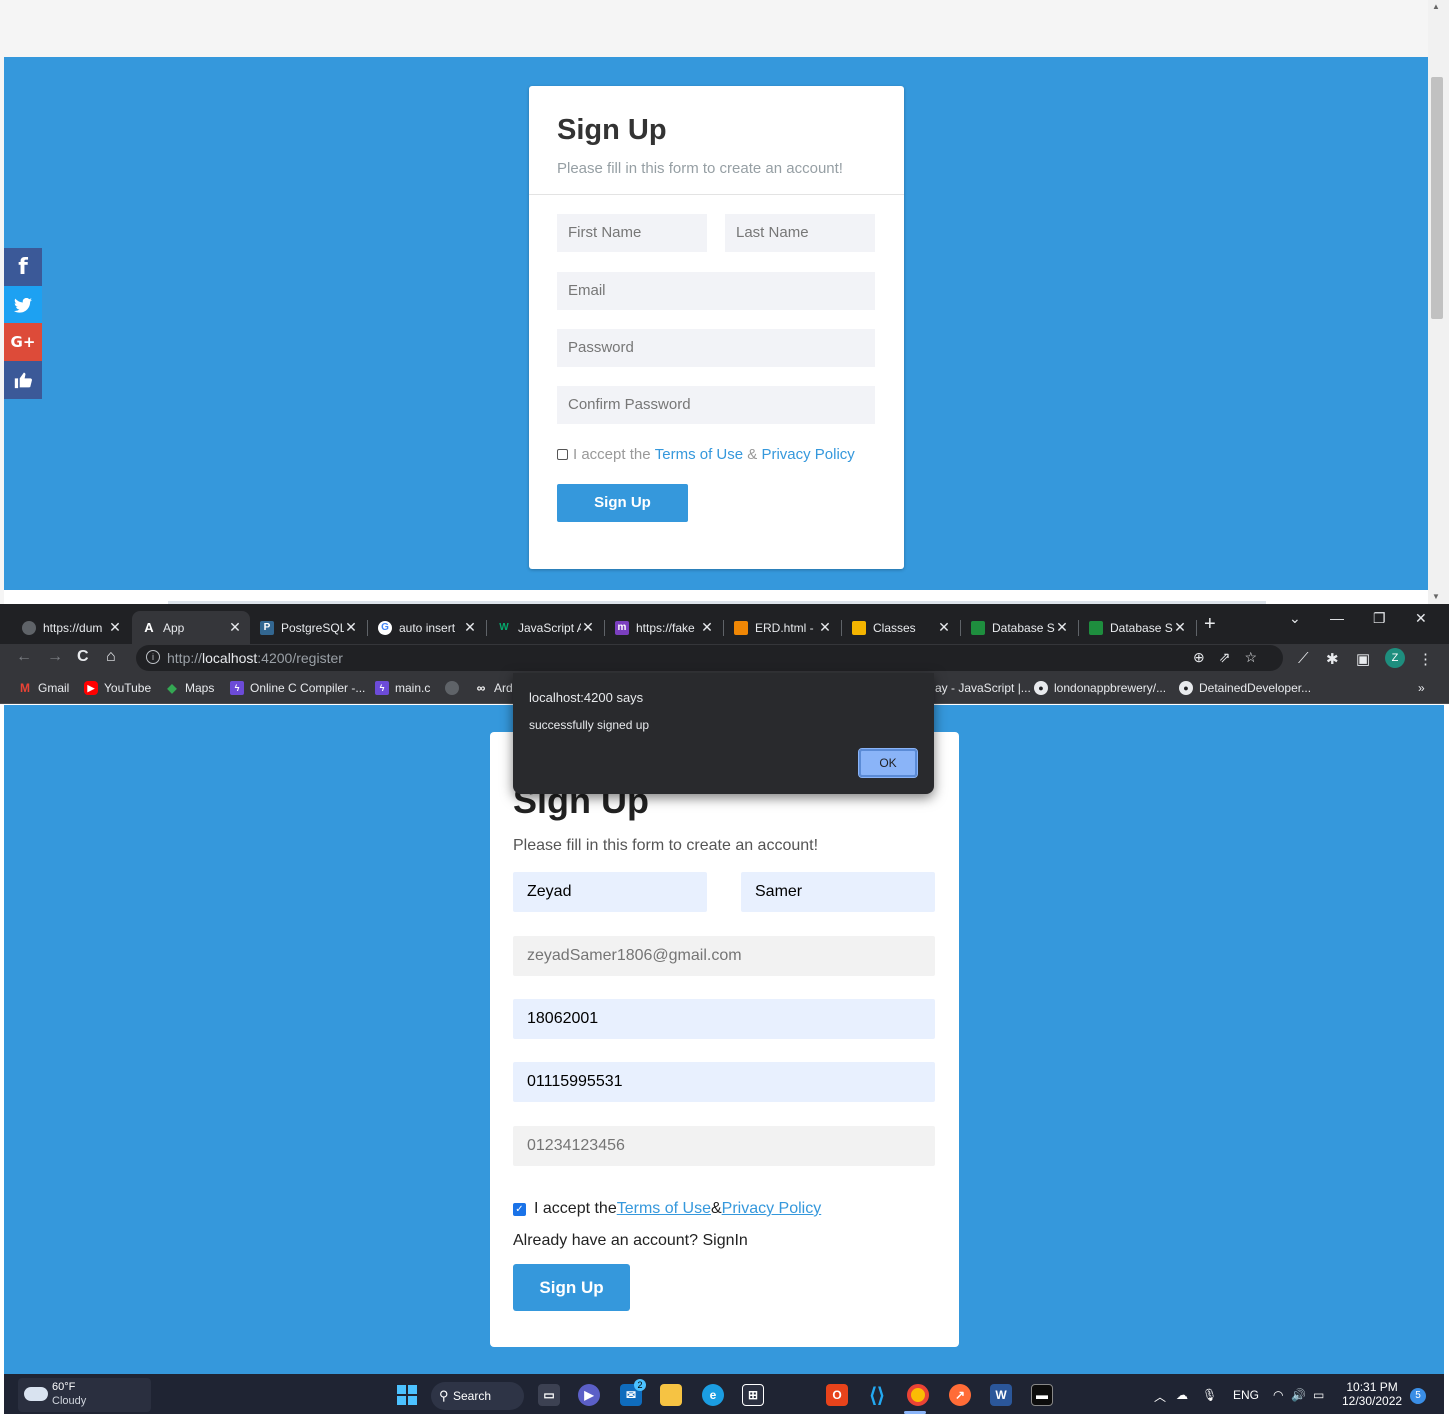 This screenshot has width=1449, height=1414. What do you see at coordinates (117, 688) in the screenshot?
I see `bookmark-youtube: ▶ YouTube` at bounding box center [117, 688].